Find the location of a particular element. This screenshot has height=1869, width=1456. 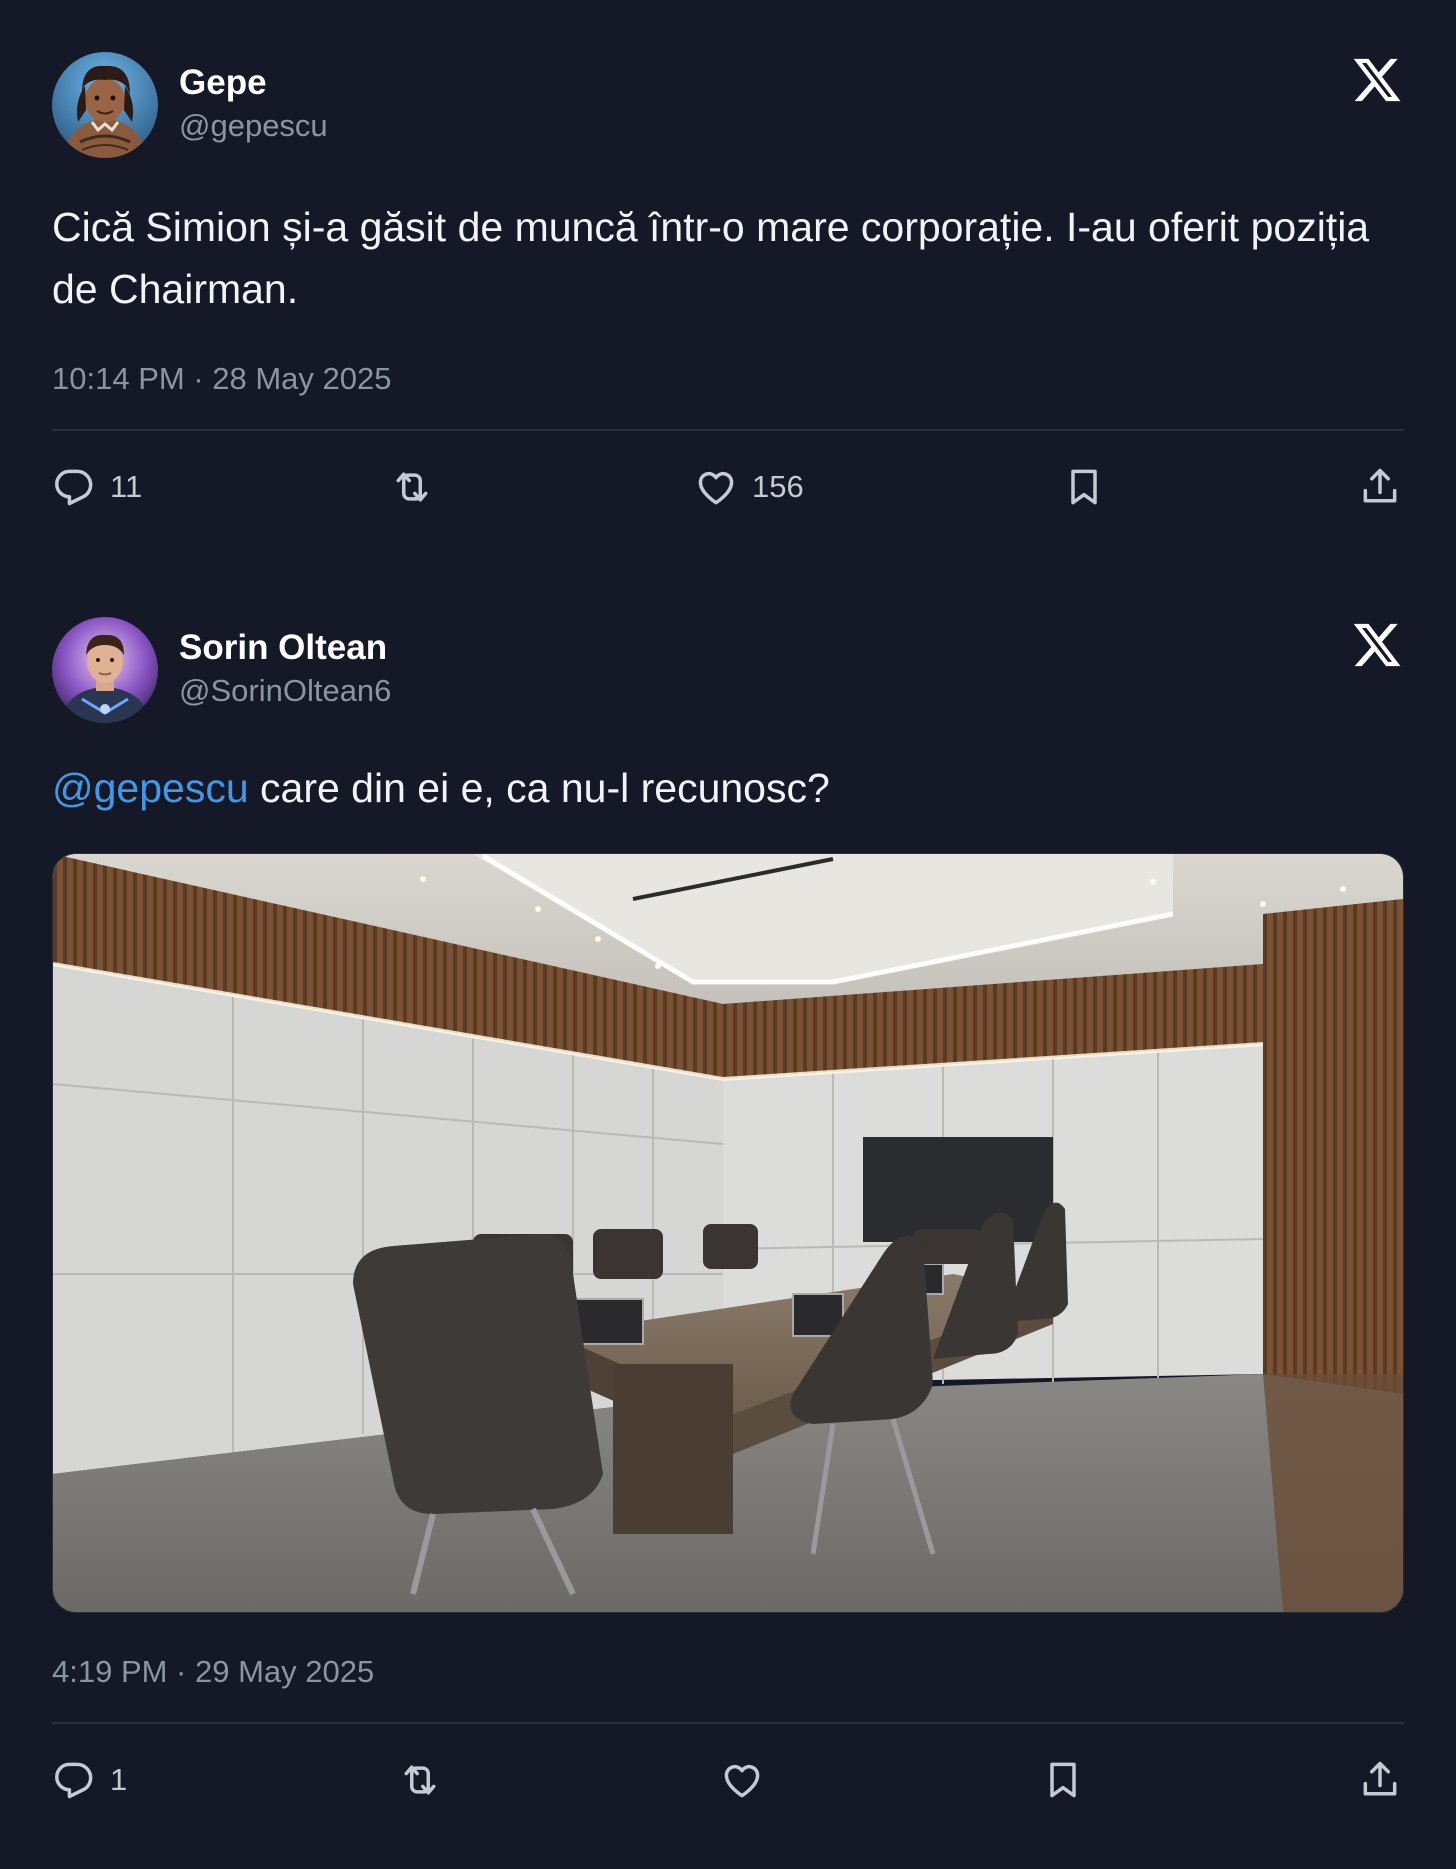

mention-link: @gepescu is located at coordinates (150, 788).